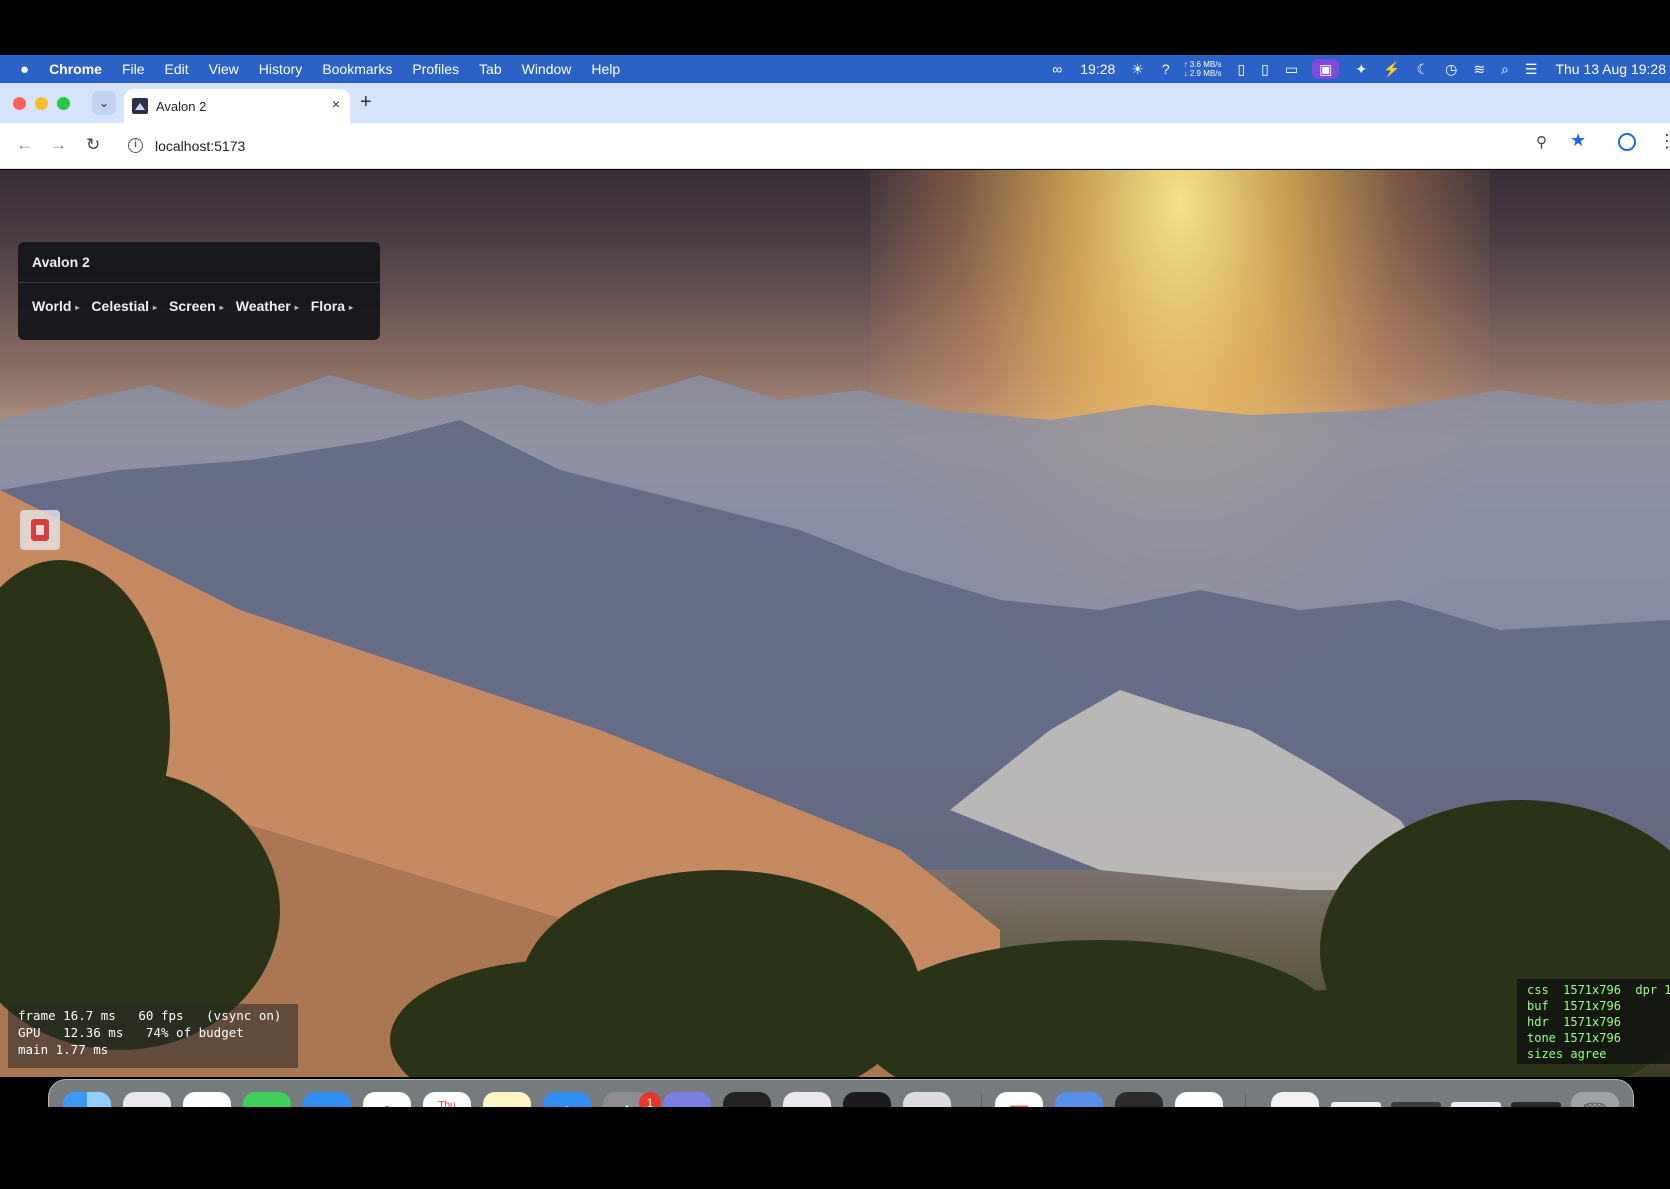 The image size is (1670, 1189). What do you see at coordinates (58, 145) in the screenshot?
I see `forward-button: →` at bounding box center [58, 145].